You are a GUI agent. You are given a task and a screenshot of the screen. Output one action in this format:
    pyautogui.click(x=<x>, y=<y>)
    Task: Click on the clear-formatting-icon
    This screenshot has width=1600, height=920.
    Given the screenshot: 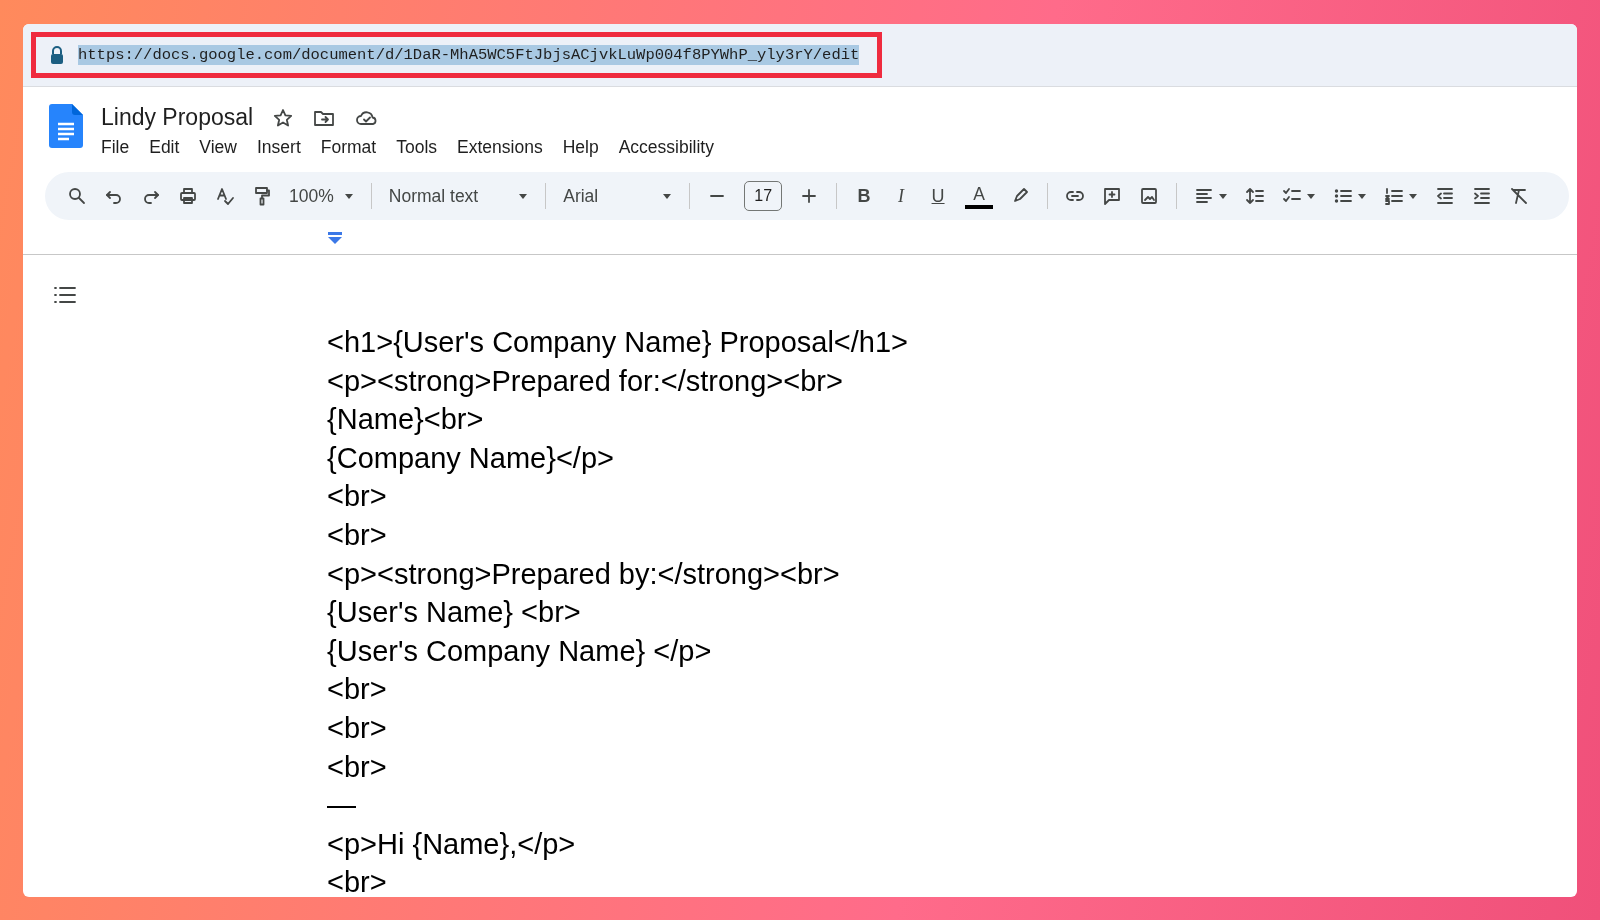 What is the action you would take?
    pyautogui.click(x=1519, y=196)
    